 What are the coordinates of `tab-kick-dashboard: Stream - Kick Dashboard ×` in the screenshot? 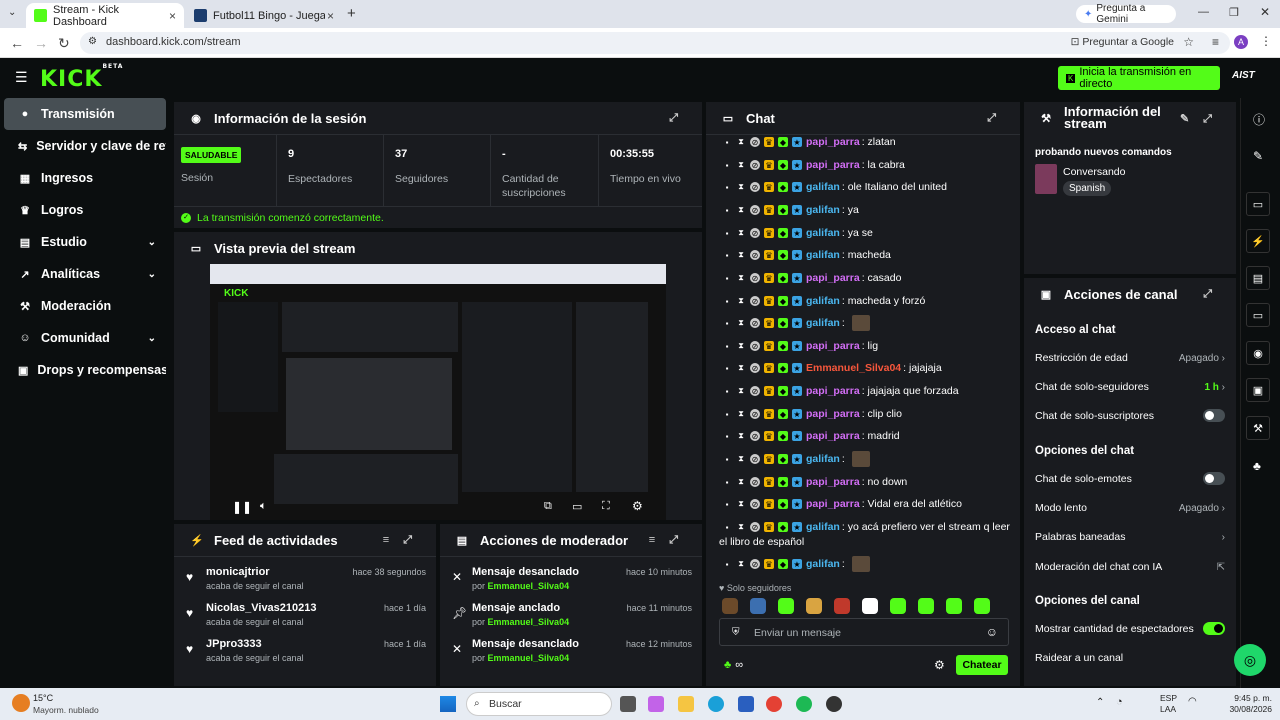 It's located at (105, 15).